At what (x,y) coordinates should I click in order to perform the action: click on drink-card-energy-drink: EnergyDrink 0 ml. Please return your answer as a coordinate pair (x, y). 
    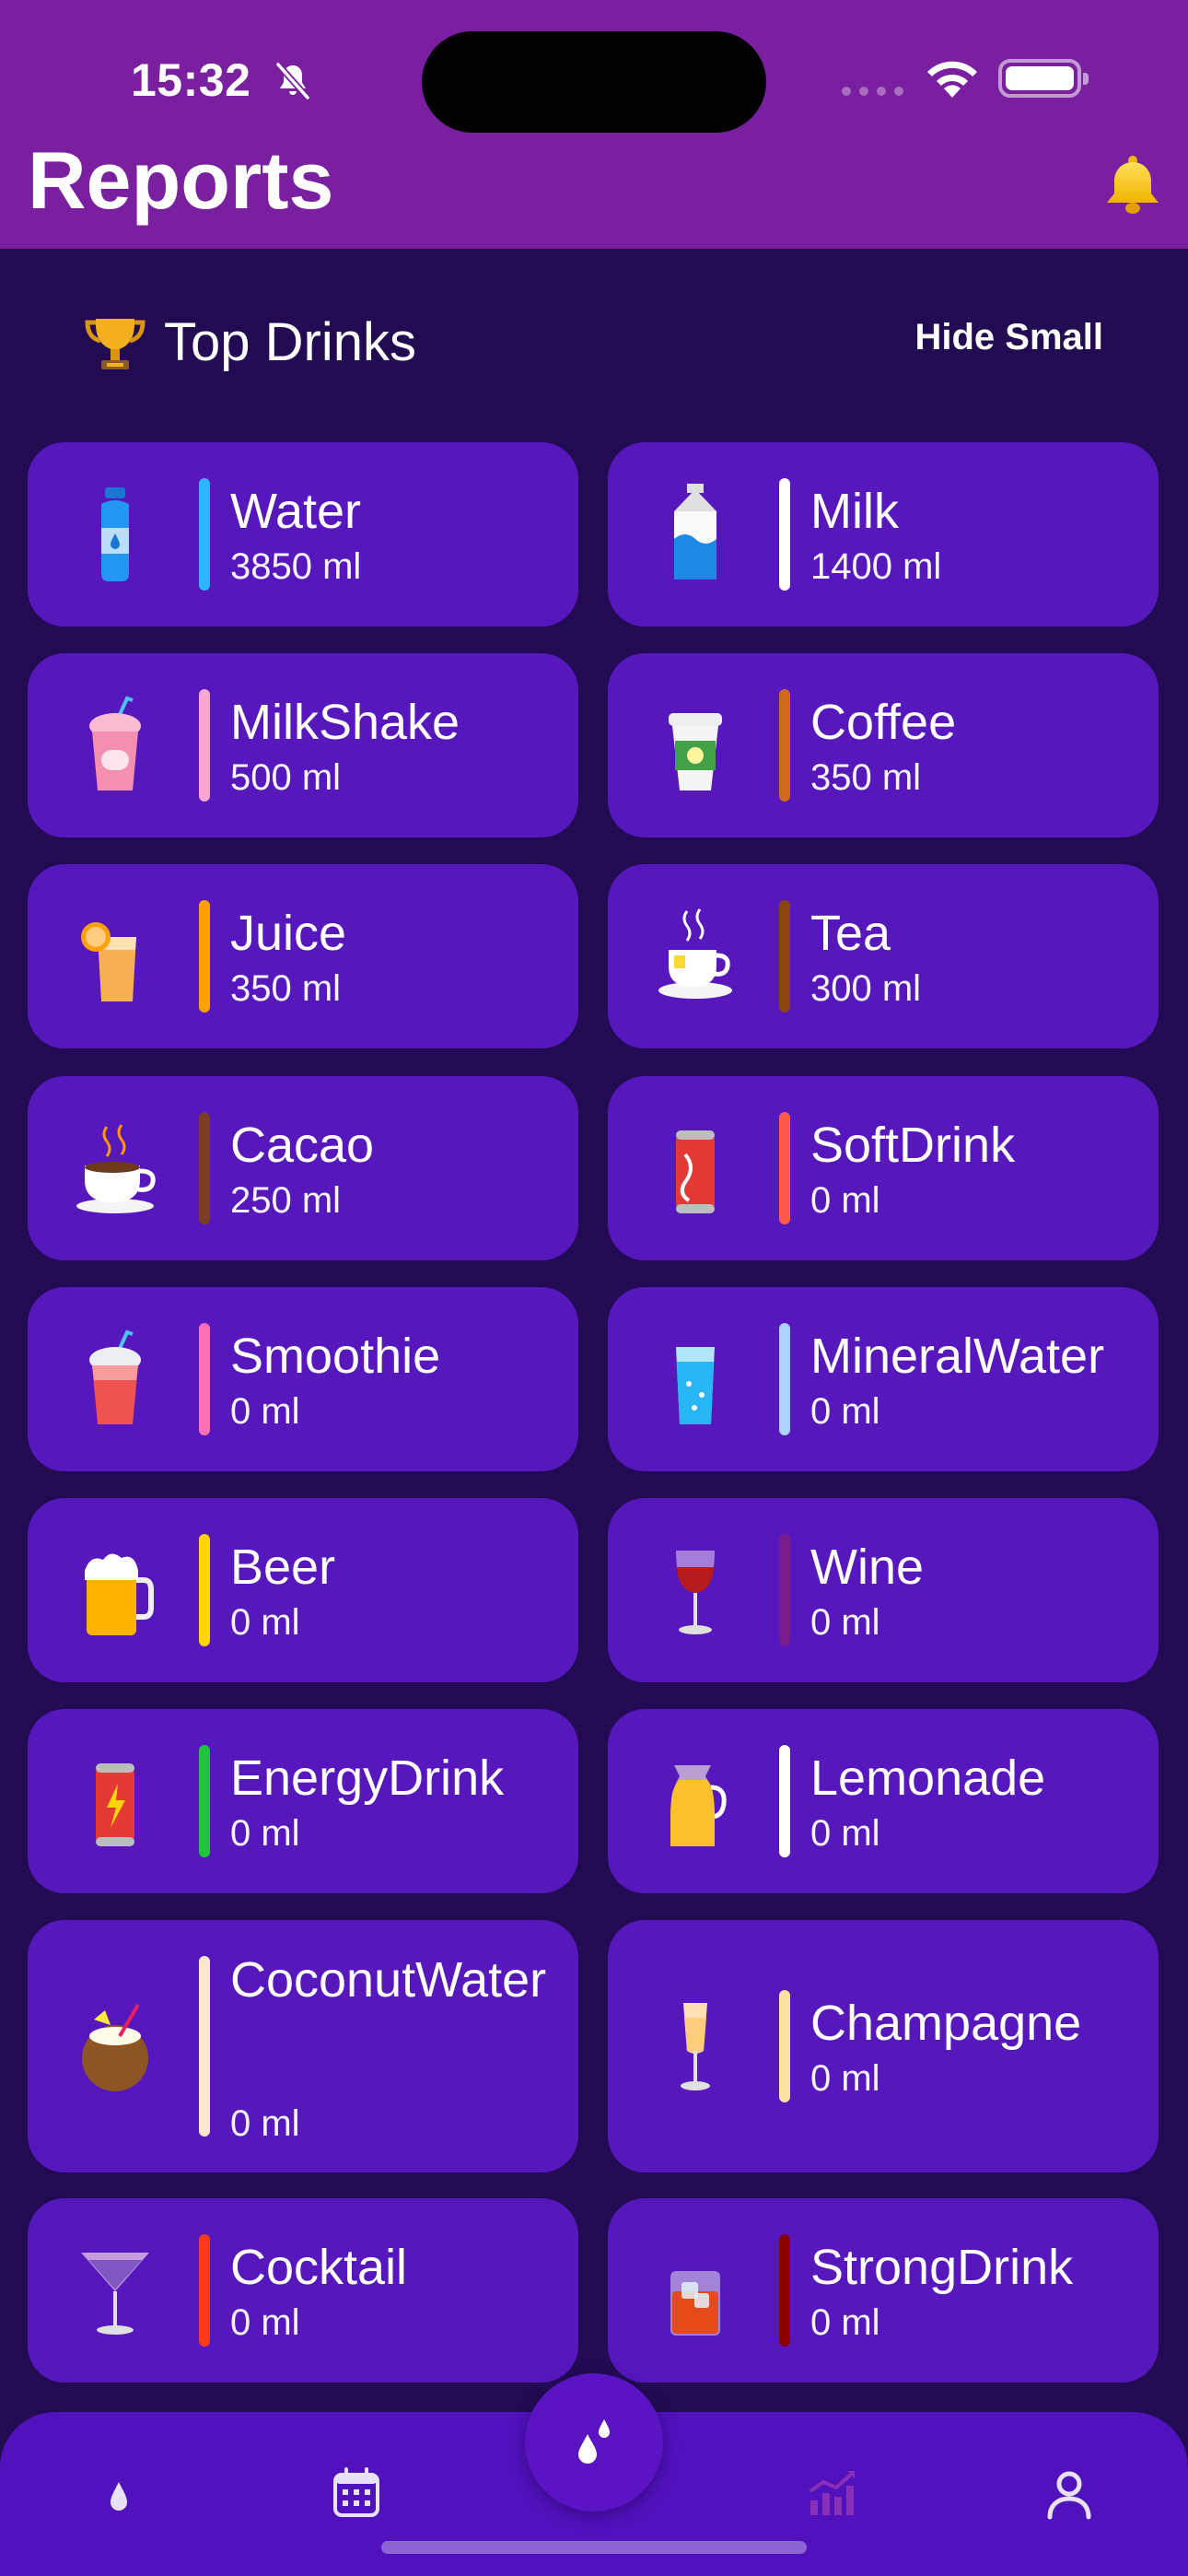
    Looking at the image, I should click on (303, 1801).